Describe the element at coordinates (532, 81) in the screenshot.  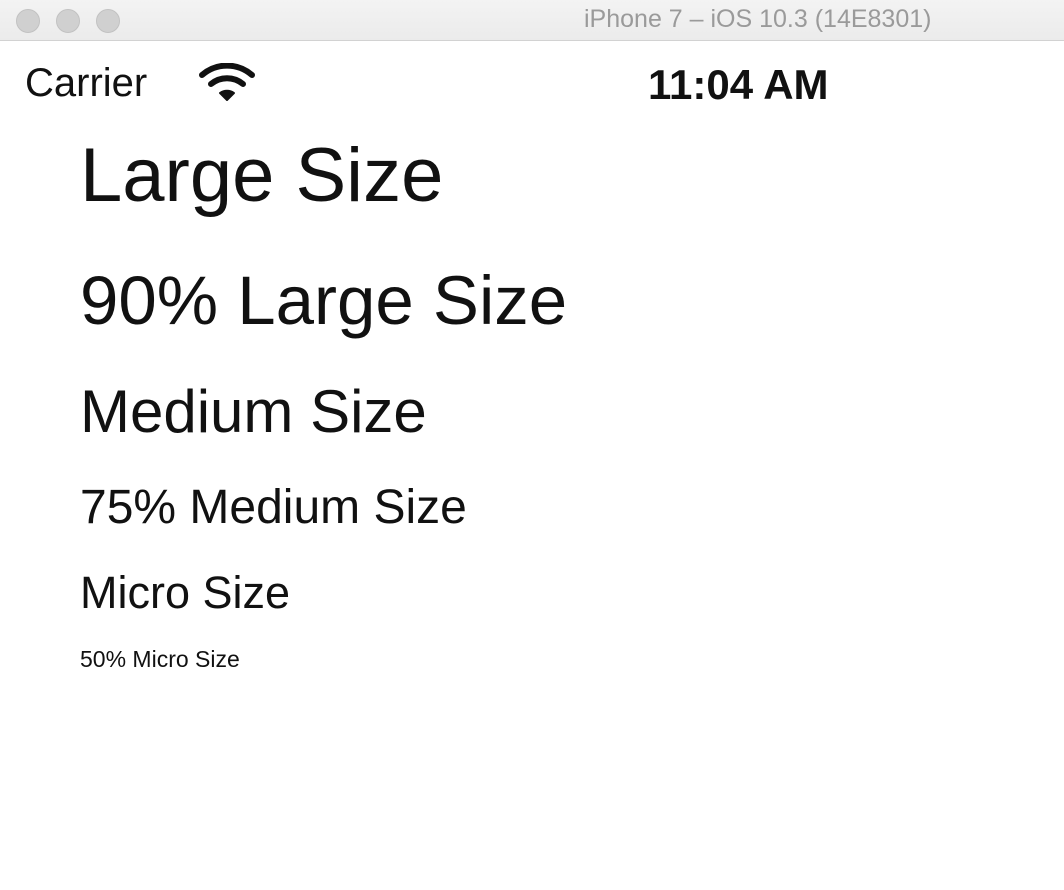
I see `ios-status-bar: Carrier 11:04 AM` at that location.